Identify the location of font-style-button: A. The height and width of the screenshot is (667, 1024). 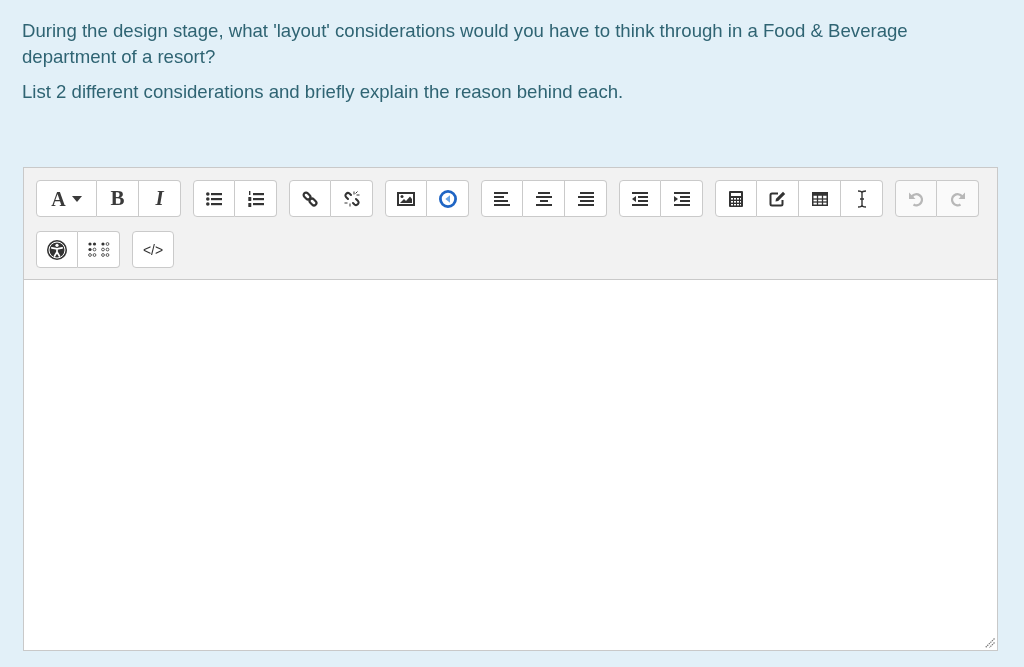
(66, 198).